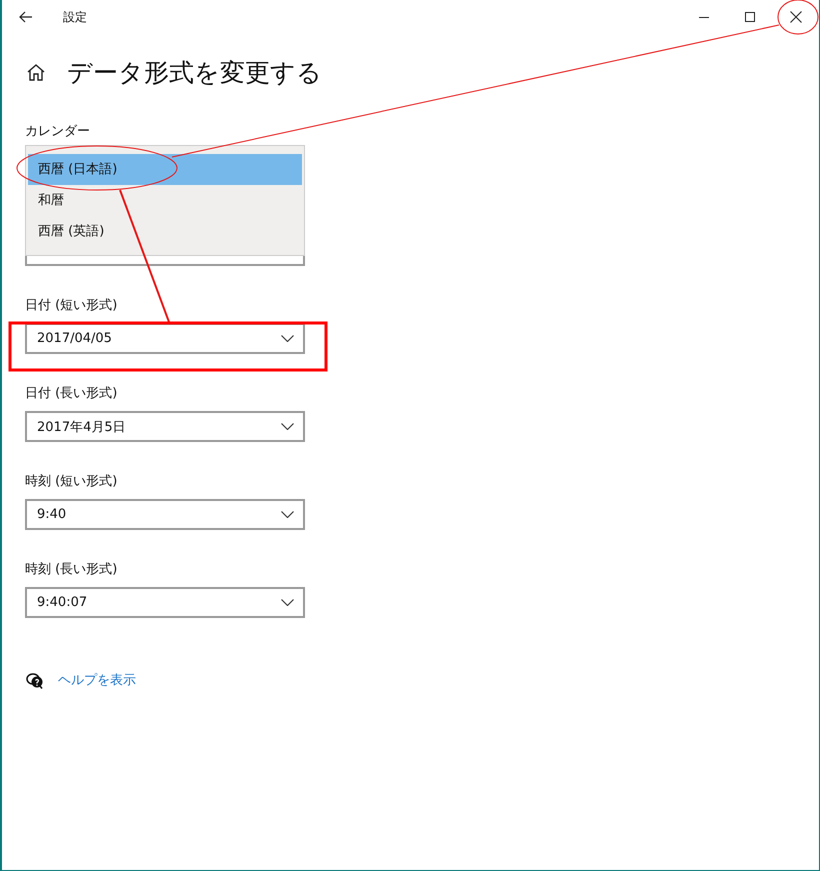  I want to click on home-icon, so click(36, 72).